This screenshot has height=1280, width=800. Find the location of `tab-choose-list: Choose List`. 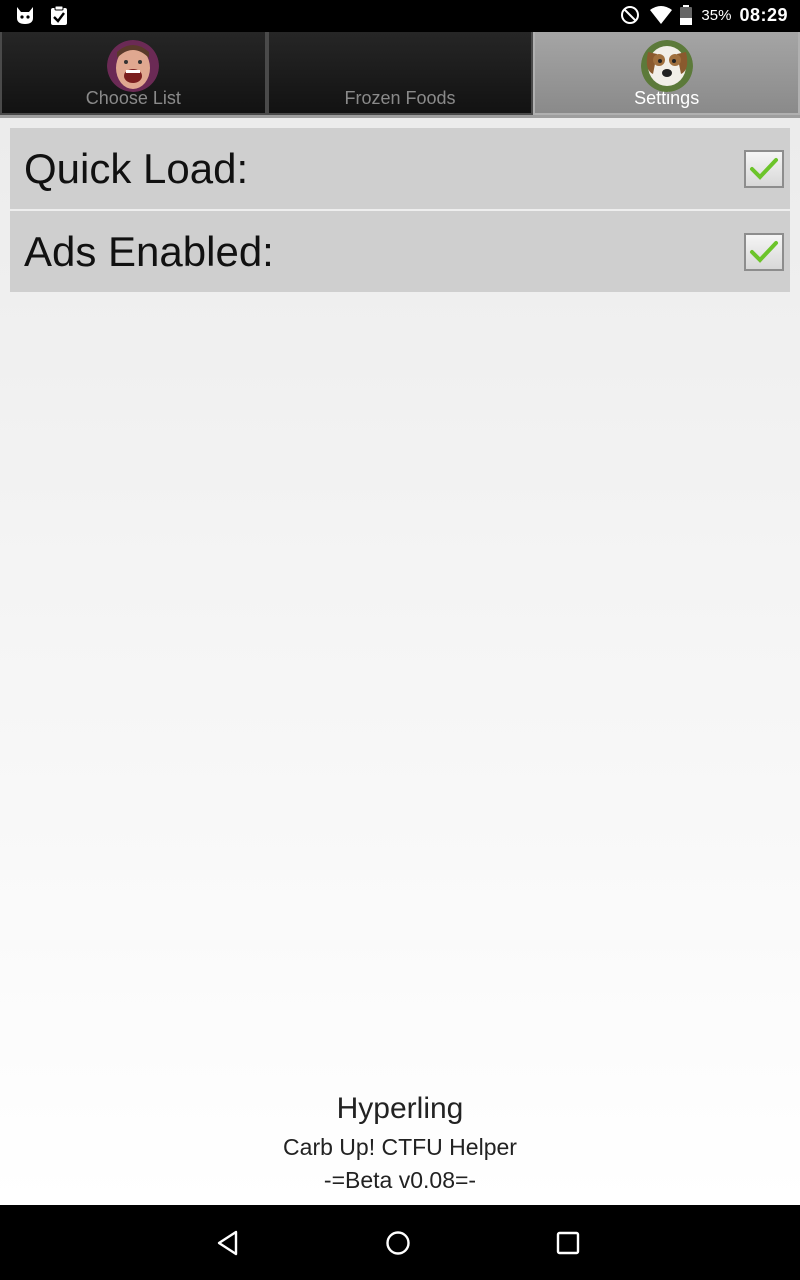

tab-choose-list: Choose List is located at coordinates (133, 73).